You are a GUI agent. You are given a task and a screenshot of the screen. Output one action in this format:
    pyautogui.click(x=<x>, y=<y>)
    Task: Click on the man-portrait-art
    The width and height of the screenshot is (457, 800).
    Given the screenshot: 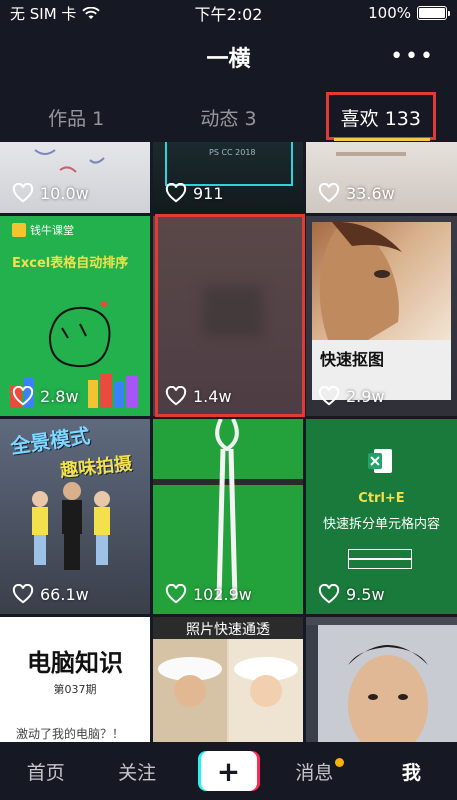 What is the action you would take?
    pyautogui.click(x=387, y=687)
    